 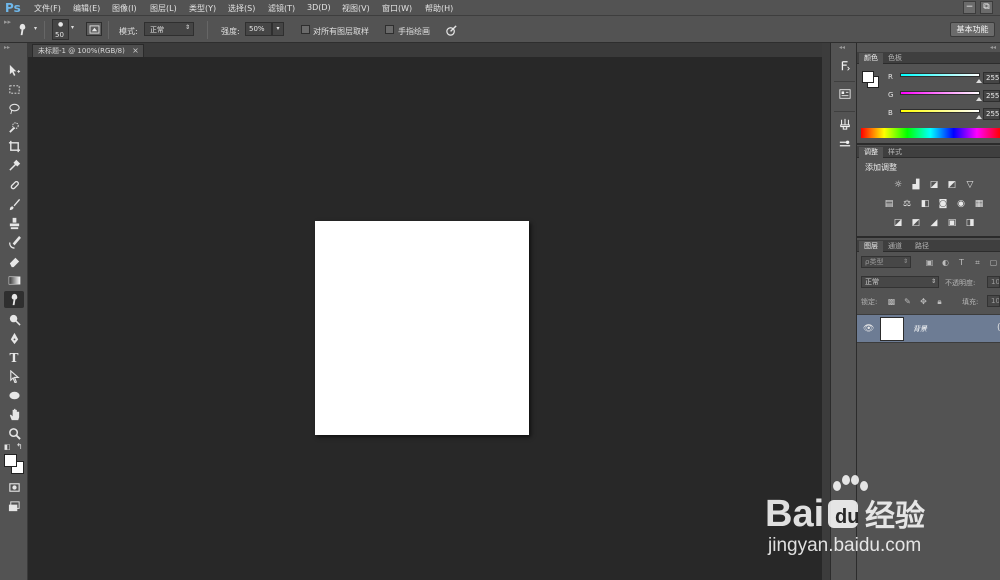 I want to click on brush-presets-panel-icon, so click(x=844, y=125).